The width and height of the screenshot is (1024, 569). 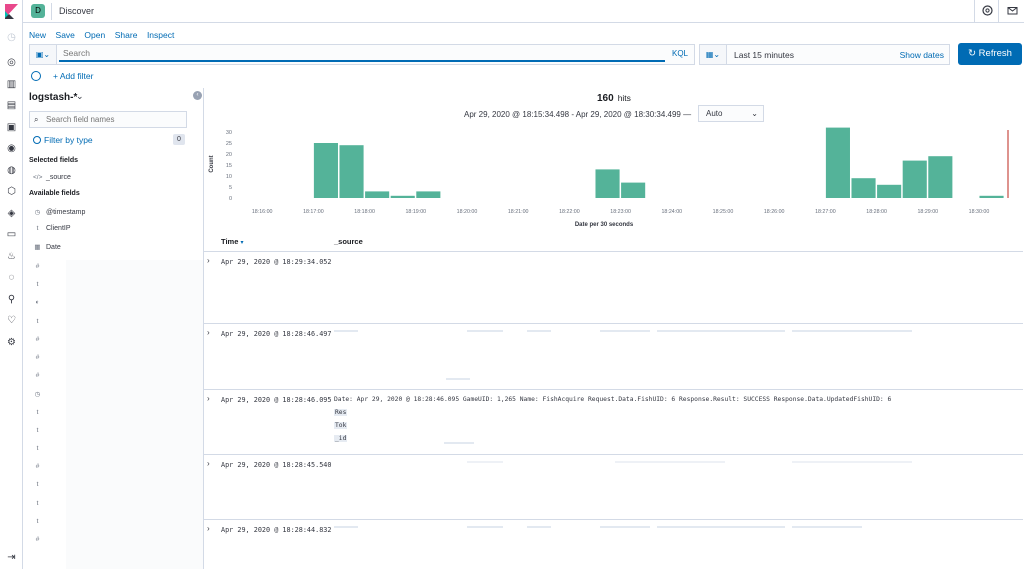 I want to click on siem-icon: ◈, so click(x=11, y=213).